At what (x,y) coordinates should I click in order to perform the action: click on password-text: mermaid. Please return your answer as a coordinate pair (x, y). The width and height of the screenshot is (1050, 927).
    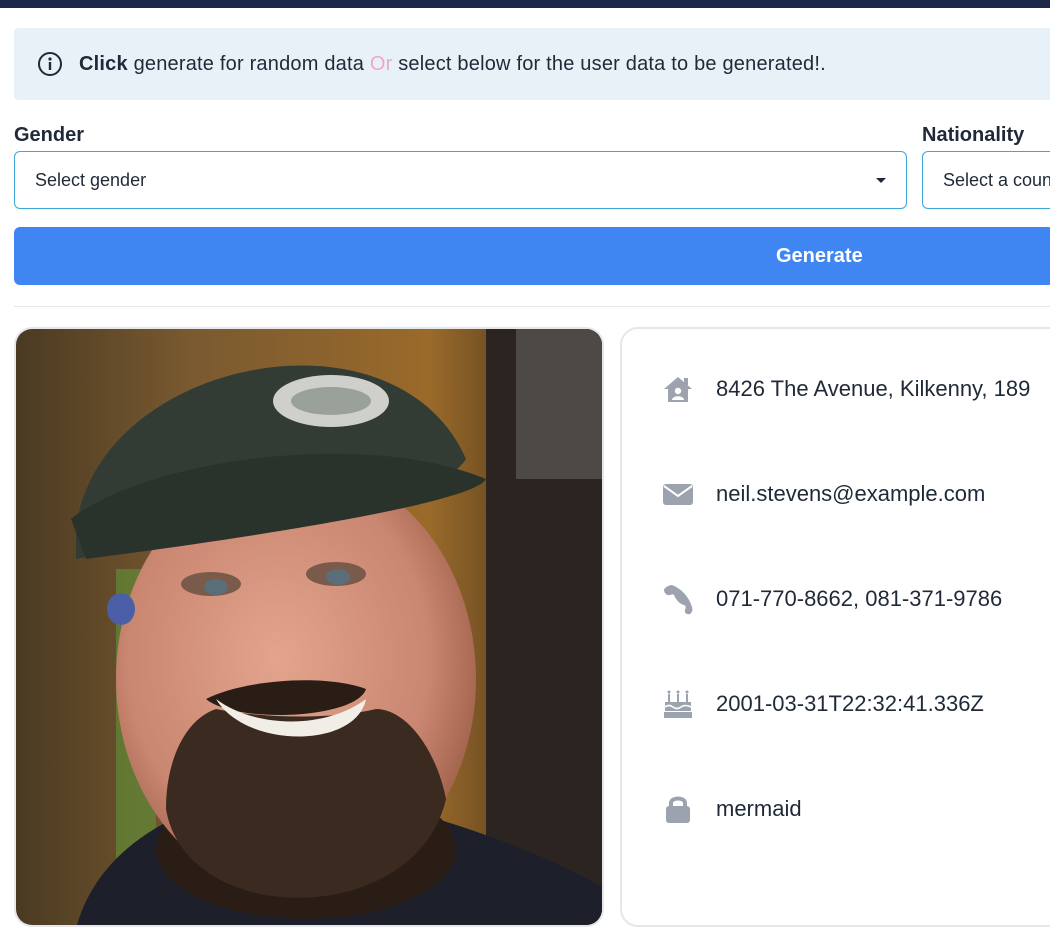
    Looking at the image, I should click on (759, 808).